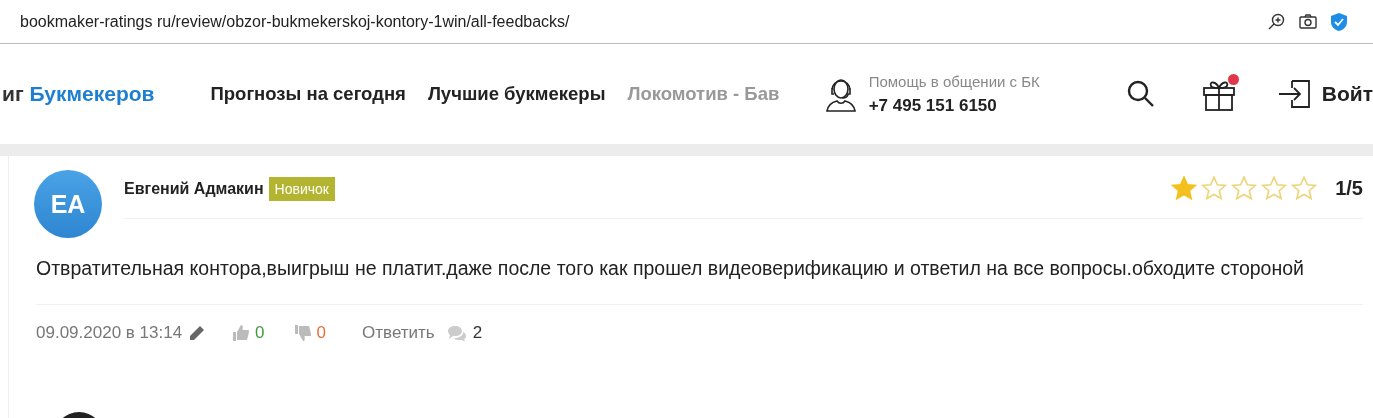 This screenshot has height=418, width=1373. What do you see at coordinates (260, 333) in the screenshot?
I see `like-count: 0` at bounding box center [260, 333].